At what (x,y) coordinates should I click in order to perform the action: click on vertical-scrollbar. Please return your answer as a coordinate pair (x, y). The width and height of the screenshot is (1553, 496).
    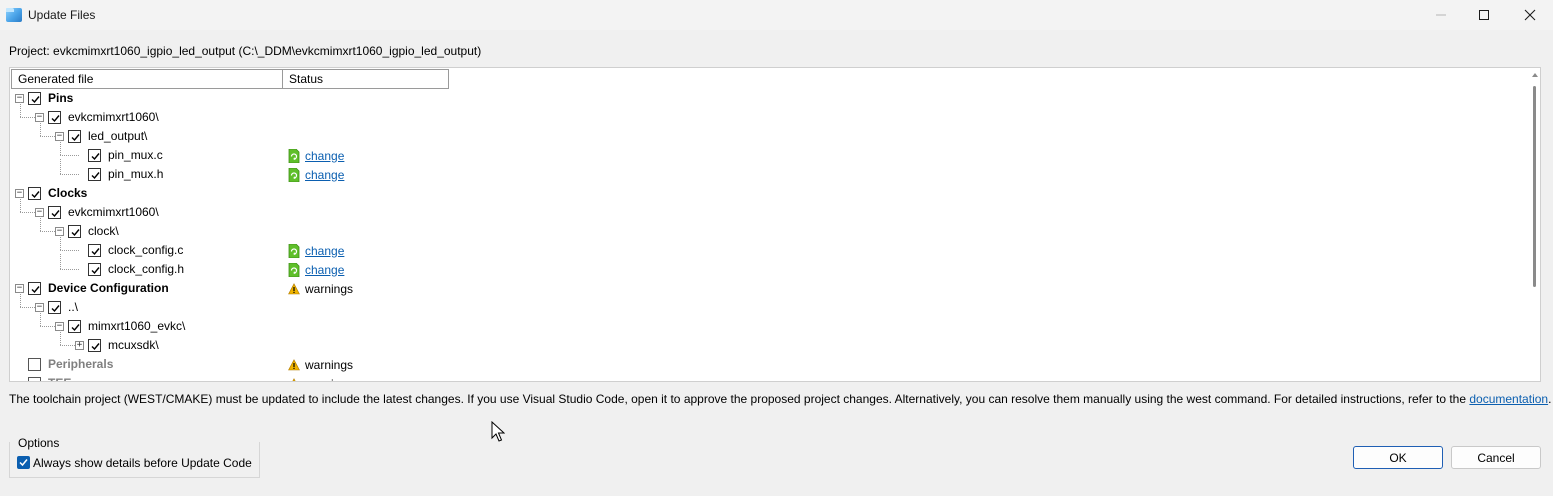
    Looking at the image, I should click on (1534, 224).